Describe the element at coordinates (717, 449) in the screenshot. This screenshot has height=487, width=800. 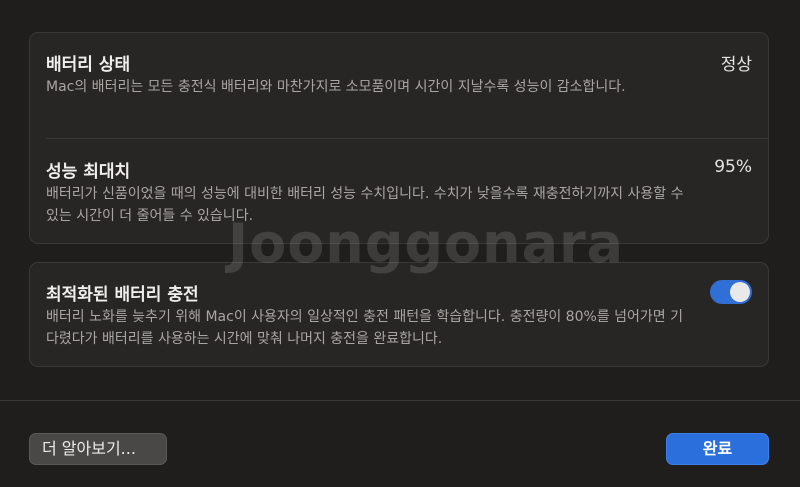
I see `done-button: 완료` at that location.